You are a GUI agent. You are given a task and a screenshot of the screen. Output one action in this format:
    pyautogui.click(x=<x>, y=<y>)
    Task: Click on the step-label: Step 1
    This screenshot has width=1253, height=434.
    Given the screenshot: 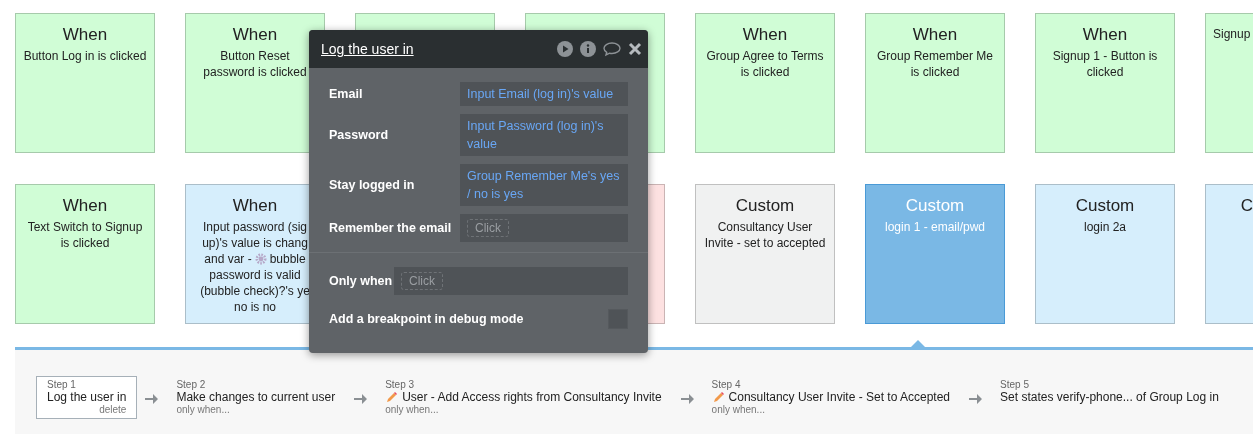 What is the action you would take?
    pyautogui.click(x=62, y=384)
    